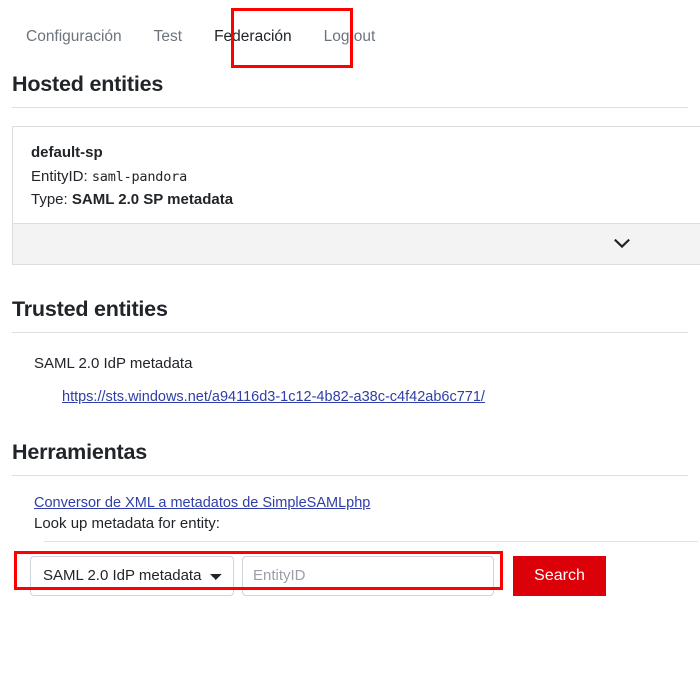 This screenshot has height=700, width=700. What do you see at coordinates (88, 84) in the screenshot?
I see `hosted-entities-title: Hosted entities` at bounding box center [88, 84].